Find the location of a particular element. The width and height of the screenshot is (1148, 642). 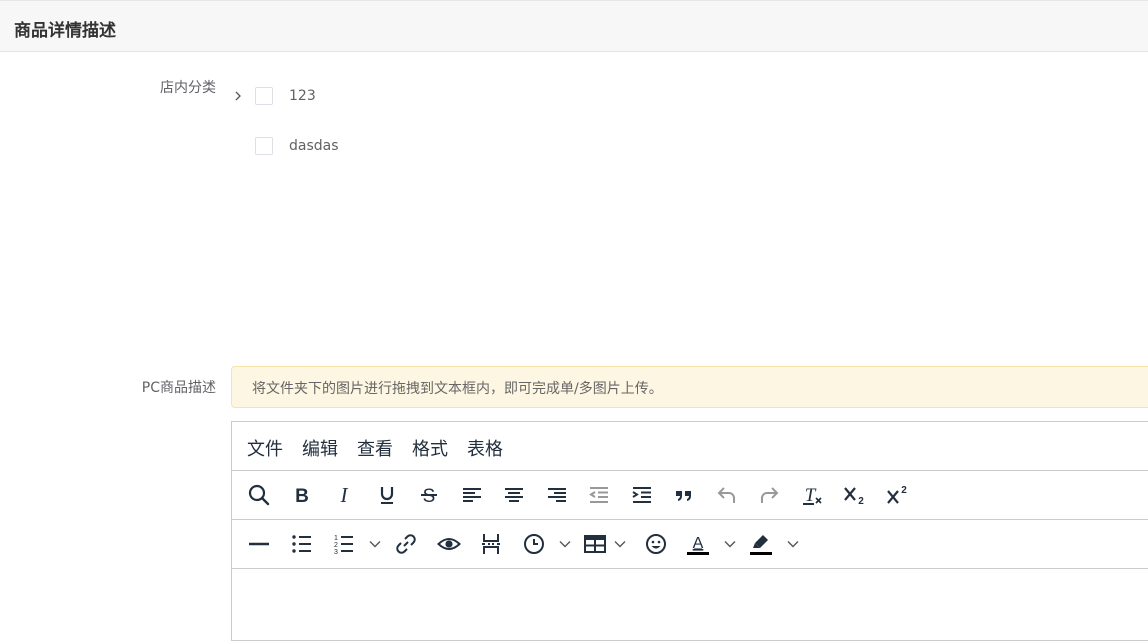

underline-icon is located at coordinates (387, 495).